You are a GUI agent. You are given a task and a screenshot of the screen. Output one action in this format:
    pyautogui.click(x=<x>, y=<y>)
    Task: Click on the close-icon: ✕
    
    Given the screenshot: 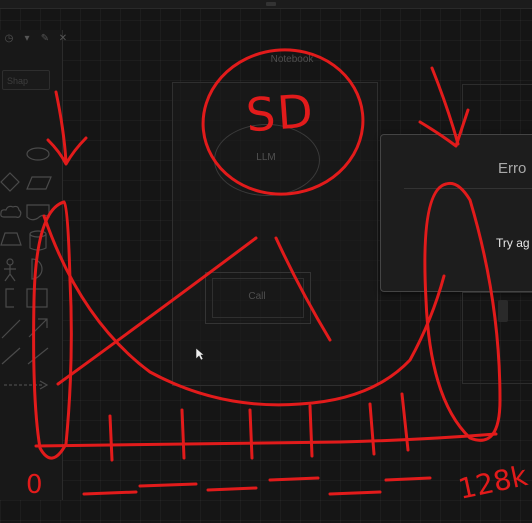 What is the action you would take?
    pyautogui.click(x=63, y=39)
    